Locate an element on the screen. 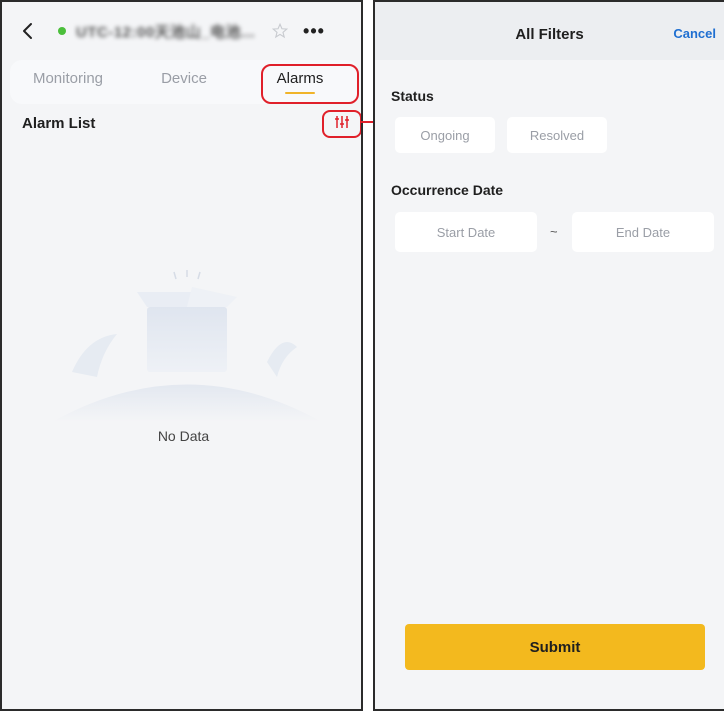 Image resolution: width=724 pixels, height=711 pixels. empty-state-text: No Data is located at coordinates (183, 436).